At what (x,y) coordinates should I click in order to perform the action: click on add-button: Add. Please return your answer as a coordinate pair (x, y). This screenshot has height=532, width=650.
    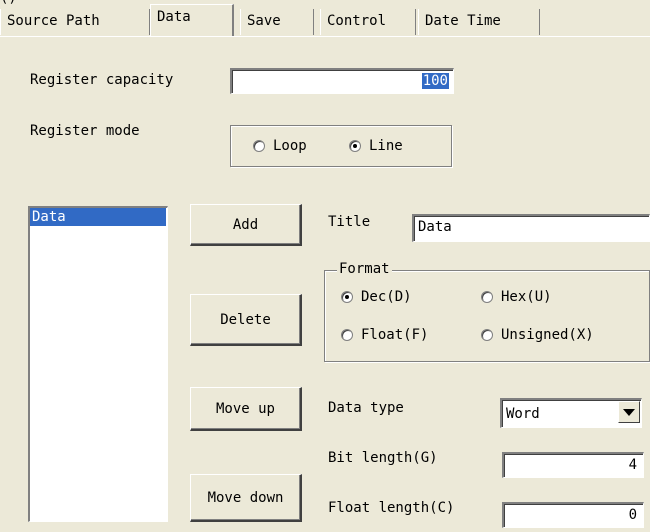
    Looking at the image, I should click on (246, 225).